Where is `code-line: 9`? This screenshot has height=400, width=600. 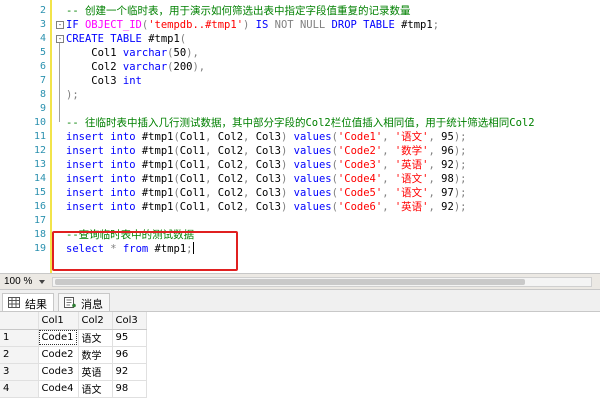 code-line: 9 is located at coordinates (300, 109).